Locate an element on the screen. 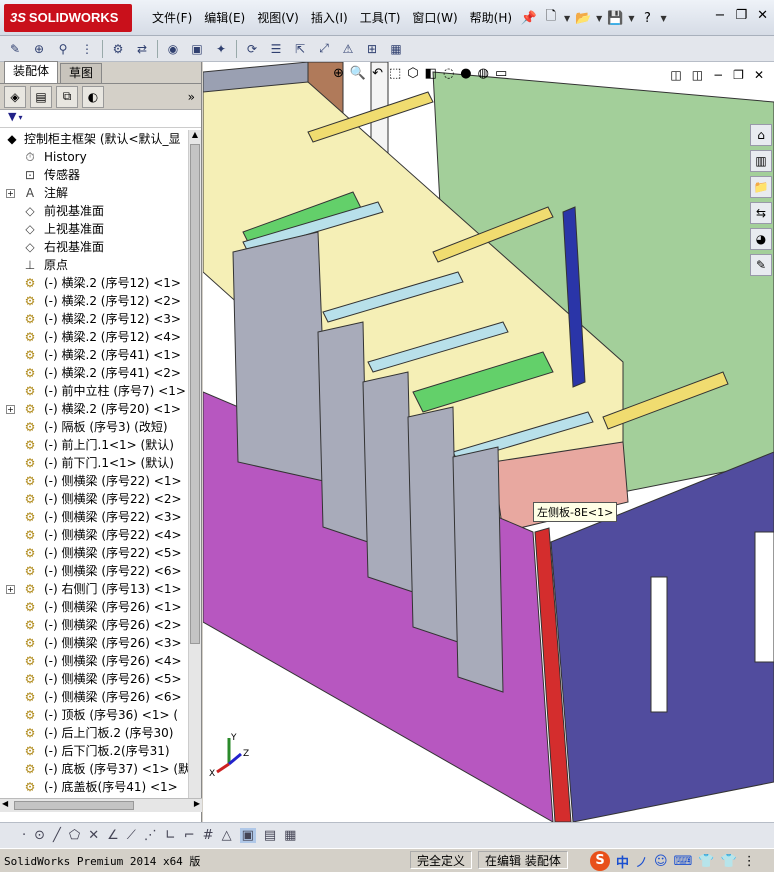  view-orientation-icon: ⬡ is located at coordinates (412, 73).